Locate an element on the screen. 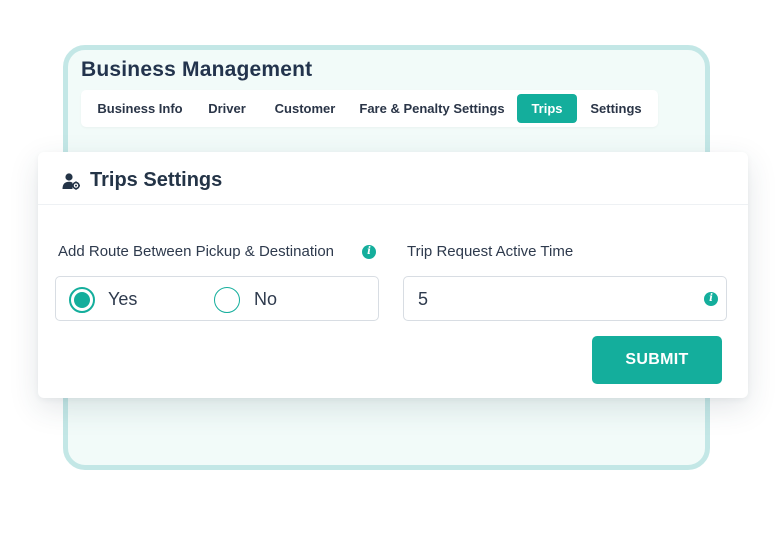  route-radio-group: Yes No is located at coordinates (217, 298).